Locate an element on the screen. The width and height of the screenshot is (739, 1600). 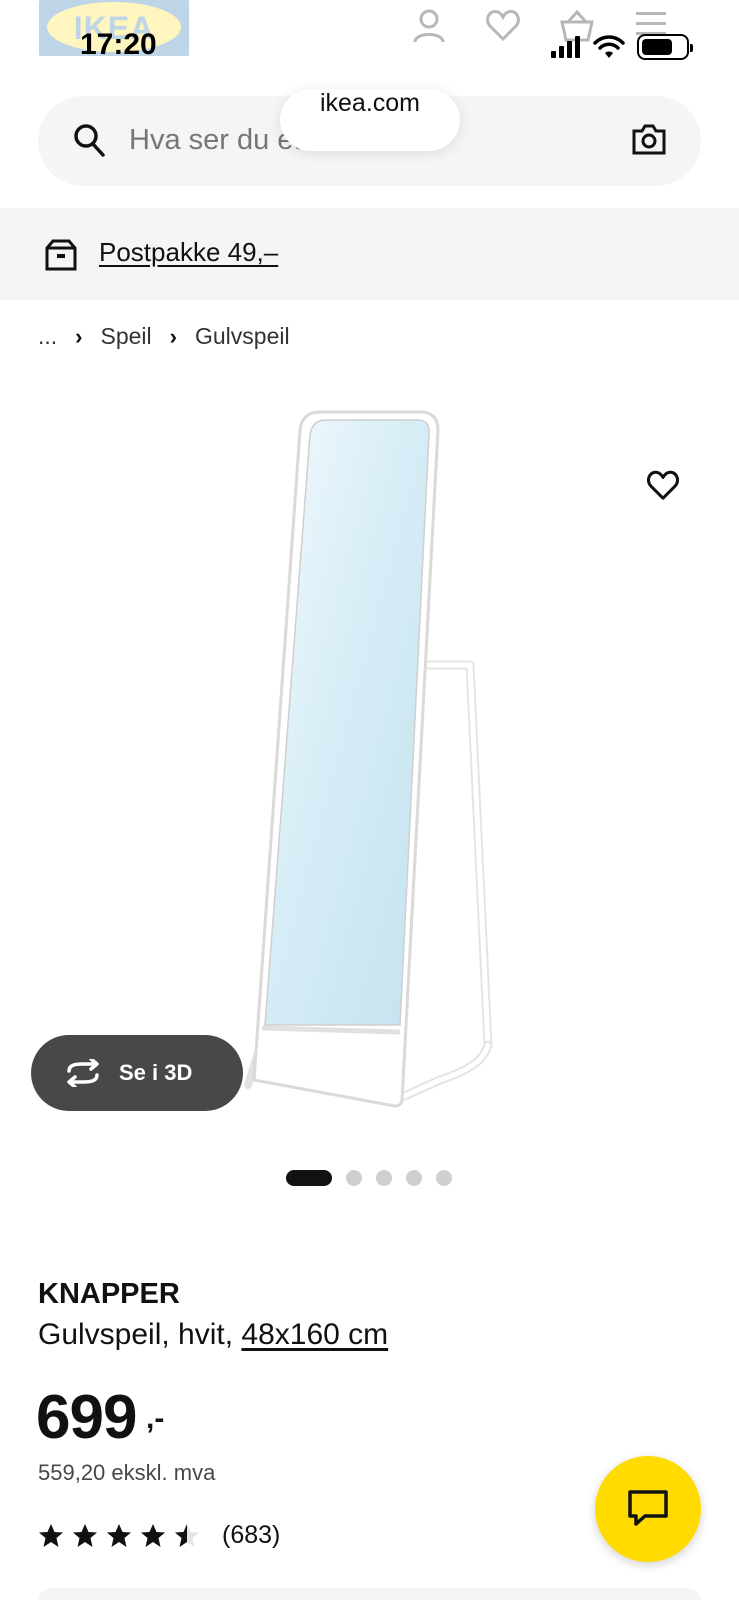
breadcrumb-item-speil: Speil is located at coordinates (126, 336).